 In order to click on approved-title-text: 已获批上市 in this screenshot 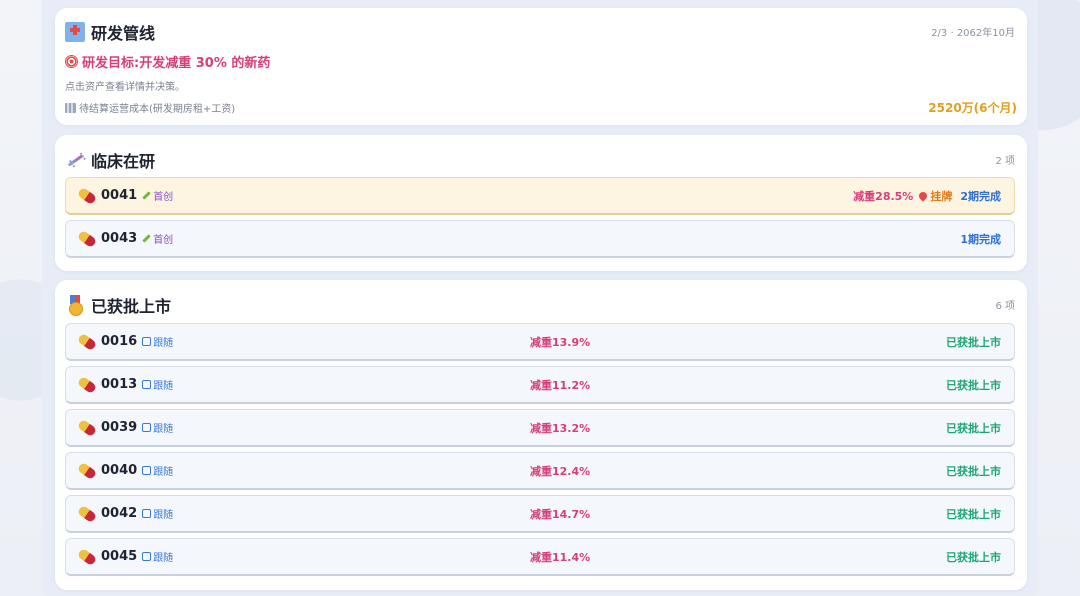, I will do `click(131, 306)`.